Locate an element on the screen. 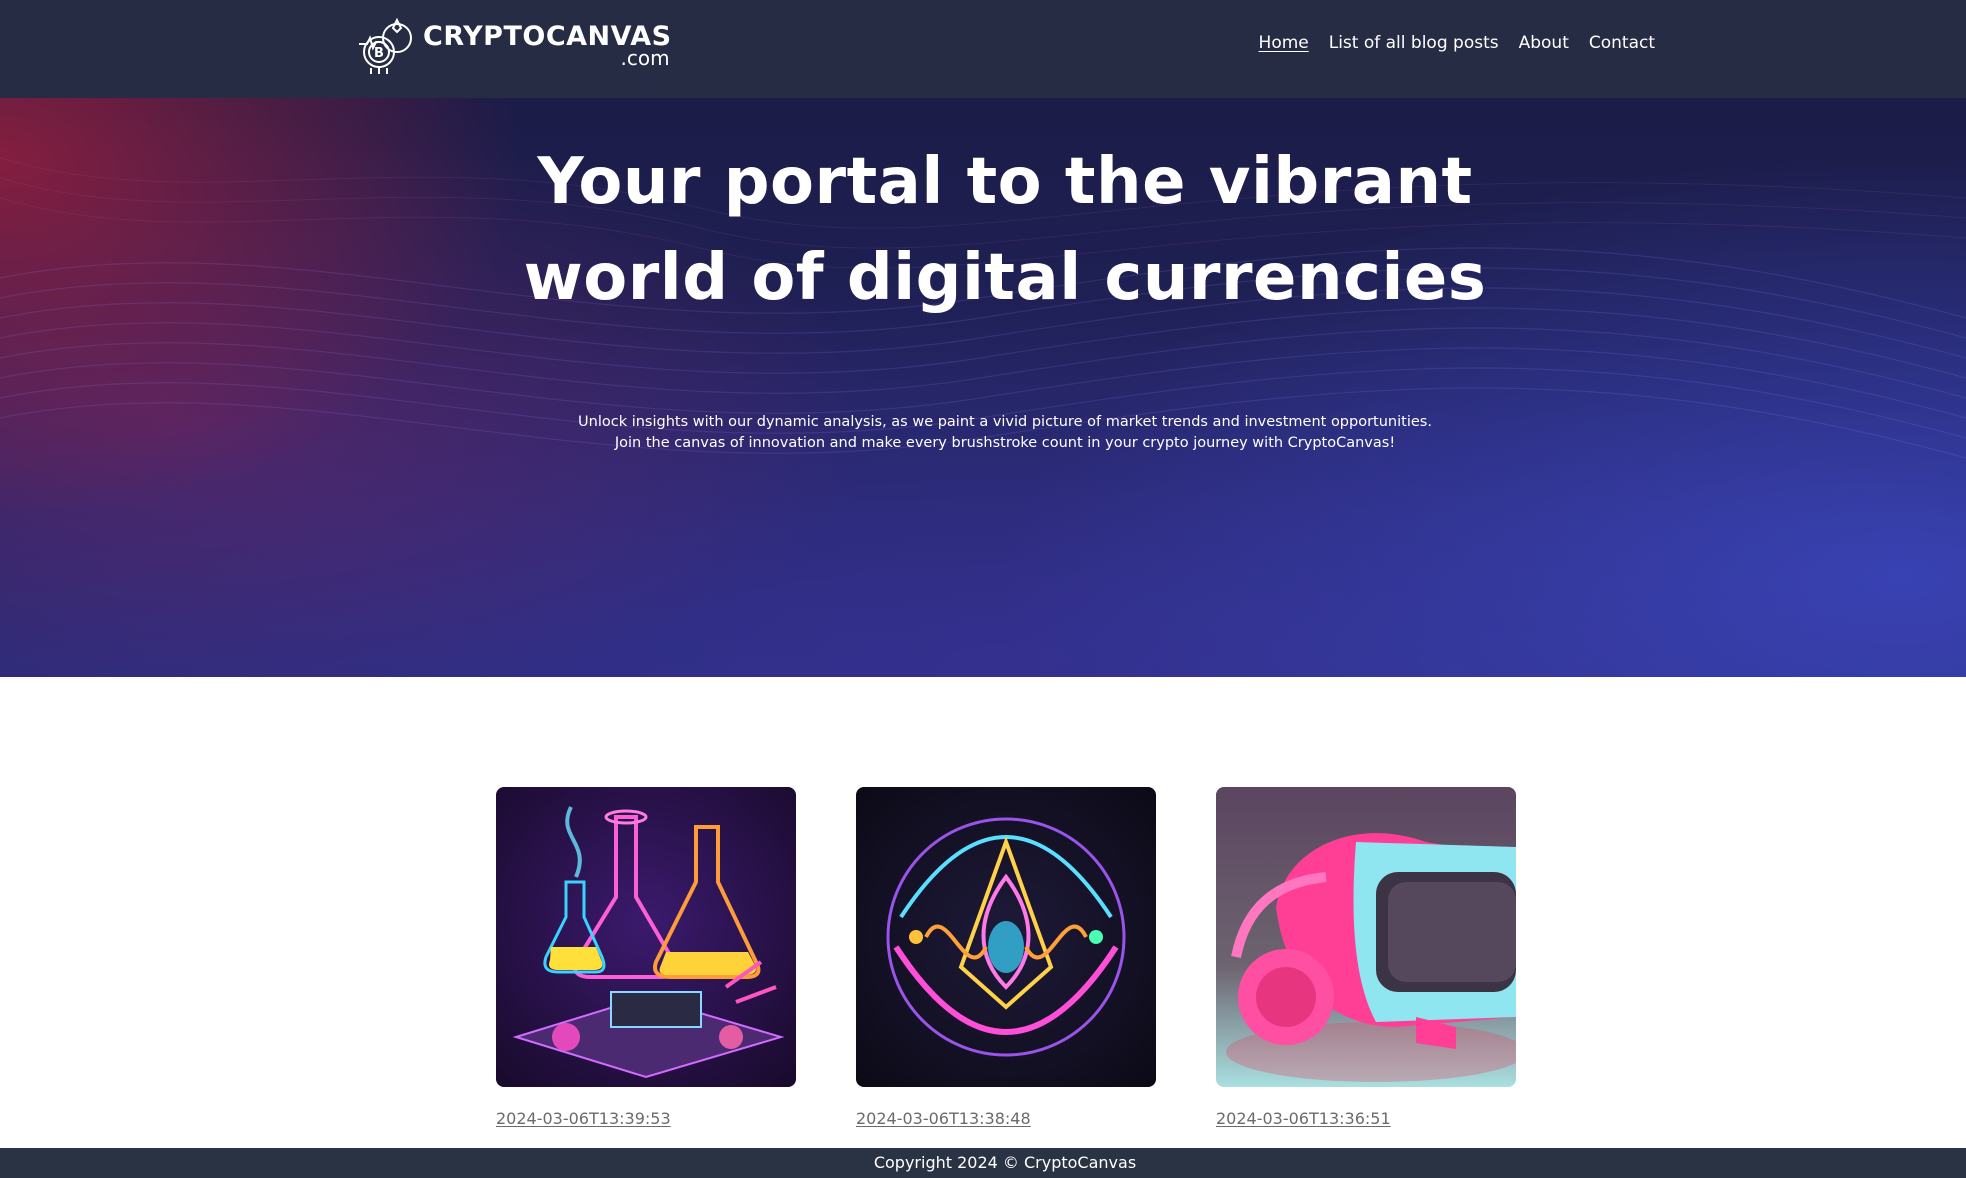  hero-title-line-2: world of digital currencies is located at coordinates (1005, 278).